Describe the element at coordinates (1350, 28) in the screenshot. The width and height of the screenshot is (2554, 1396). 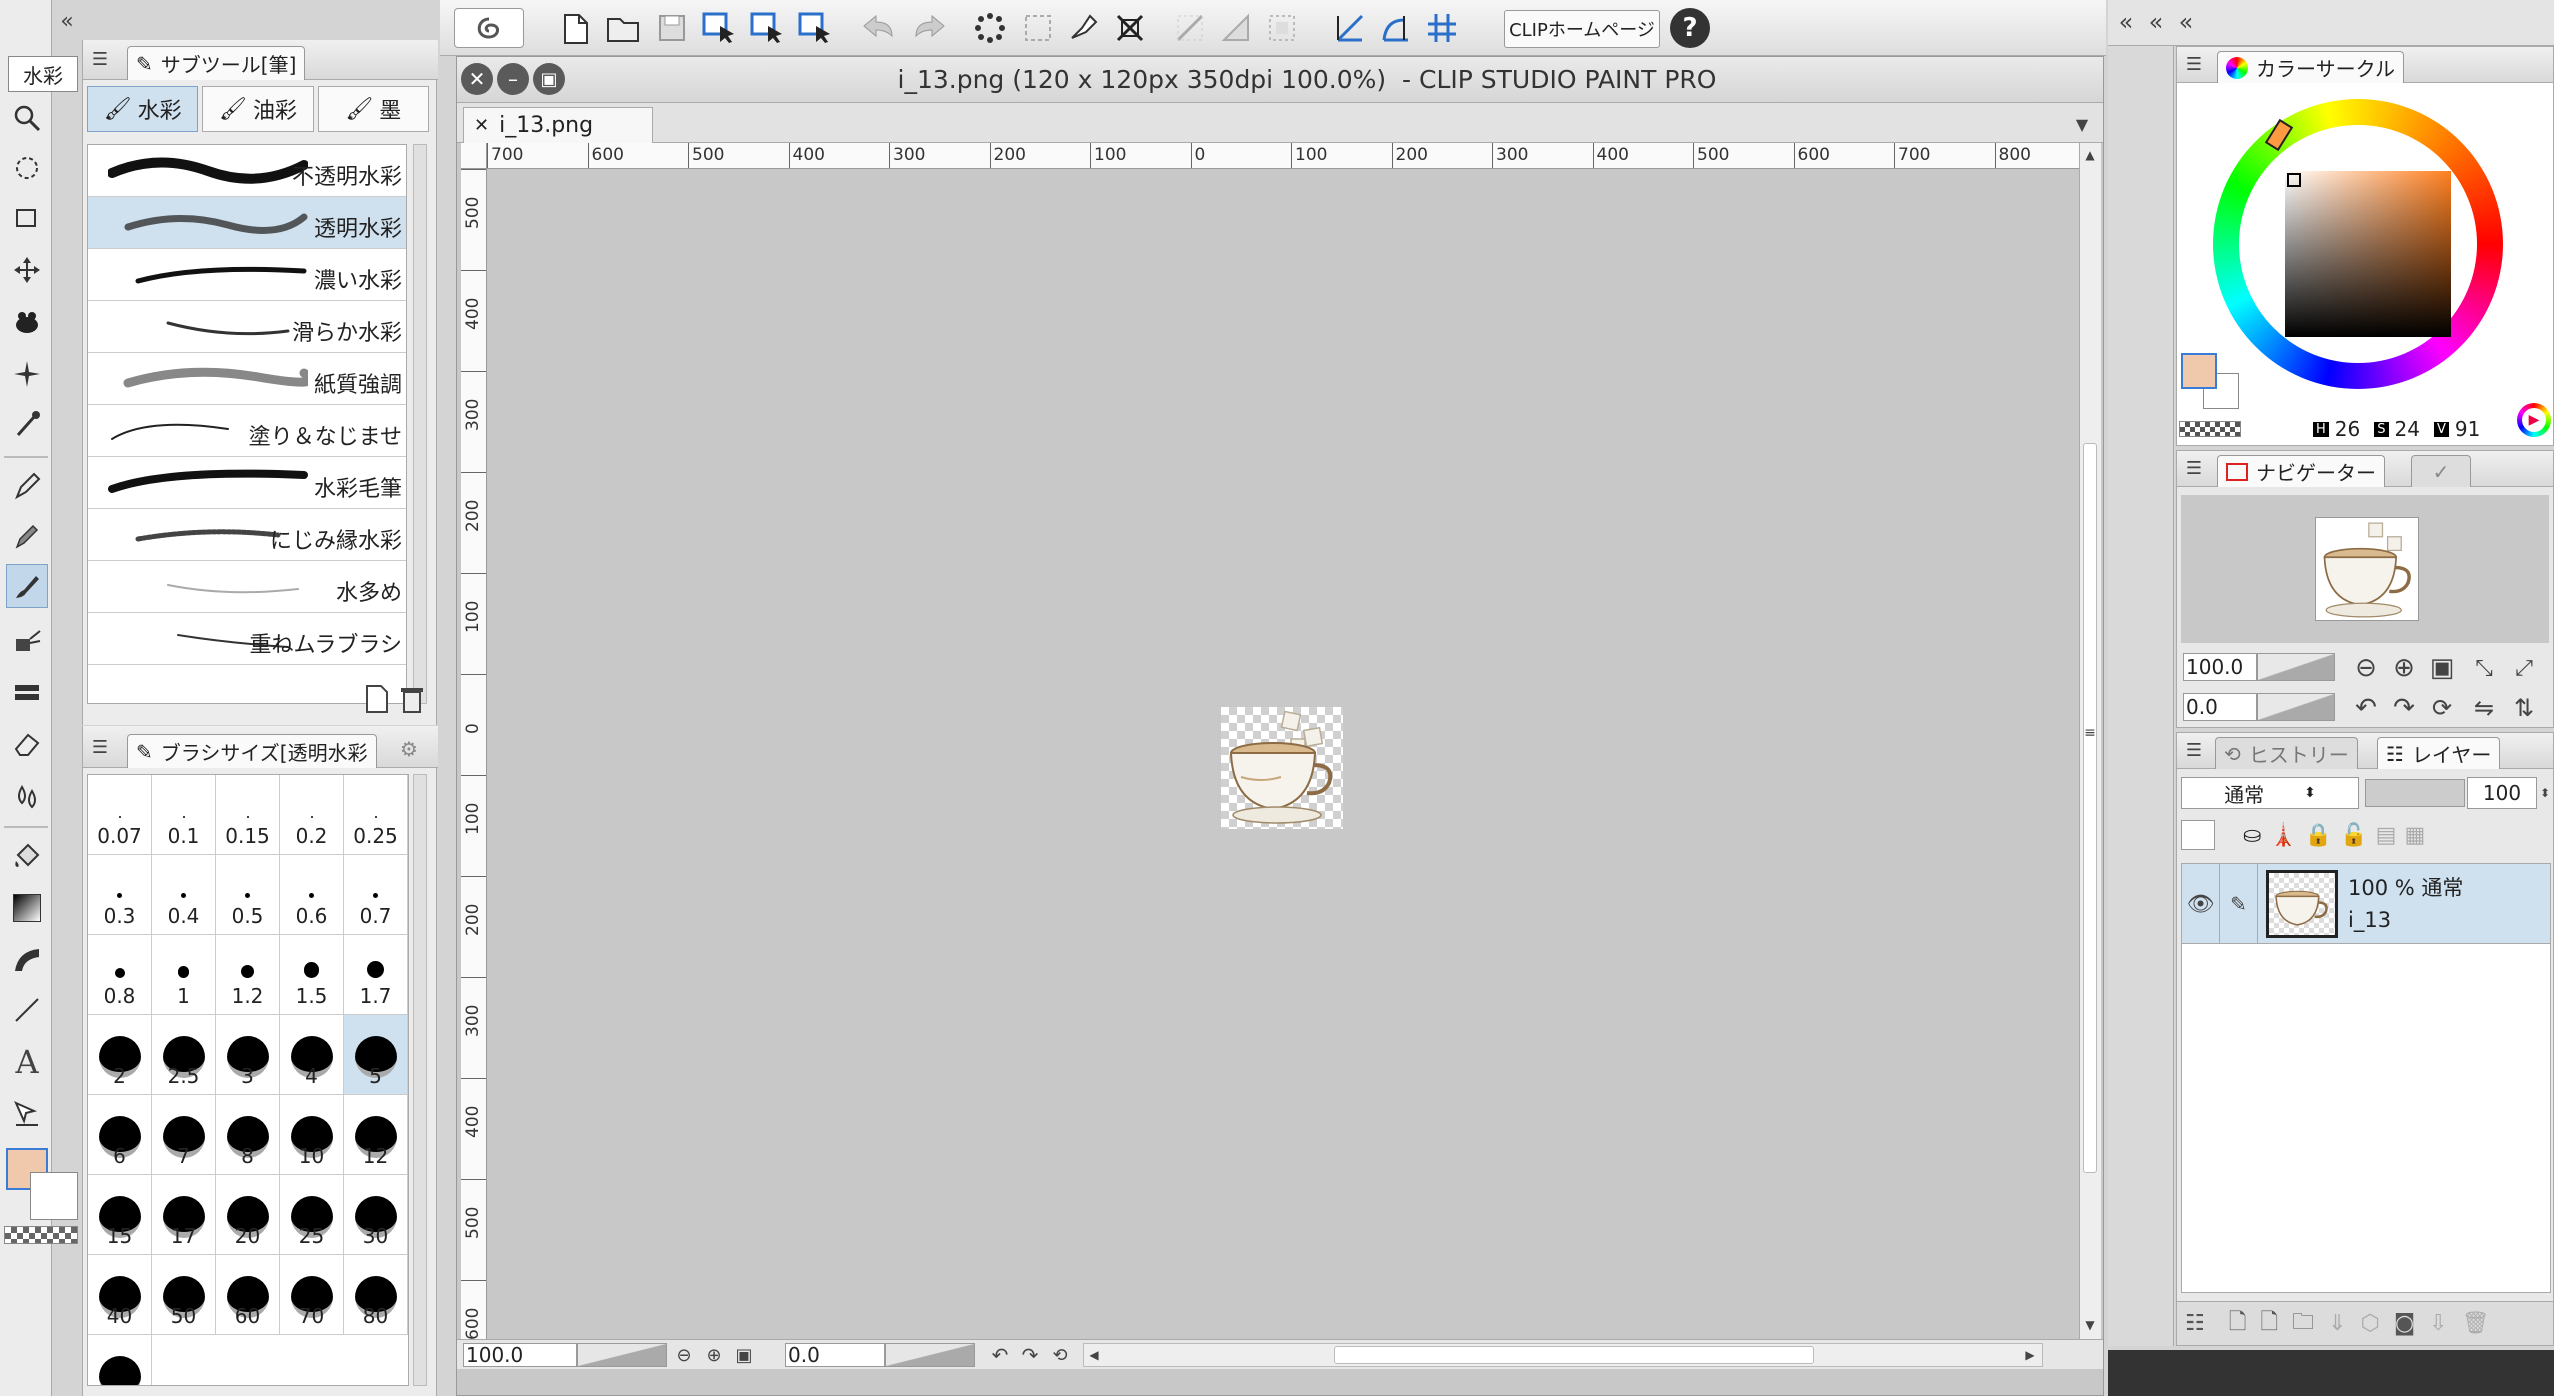
I see `snap-ruler-icon` at that location.